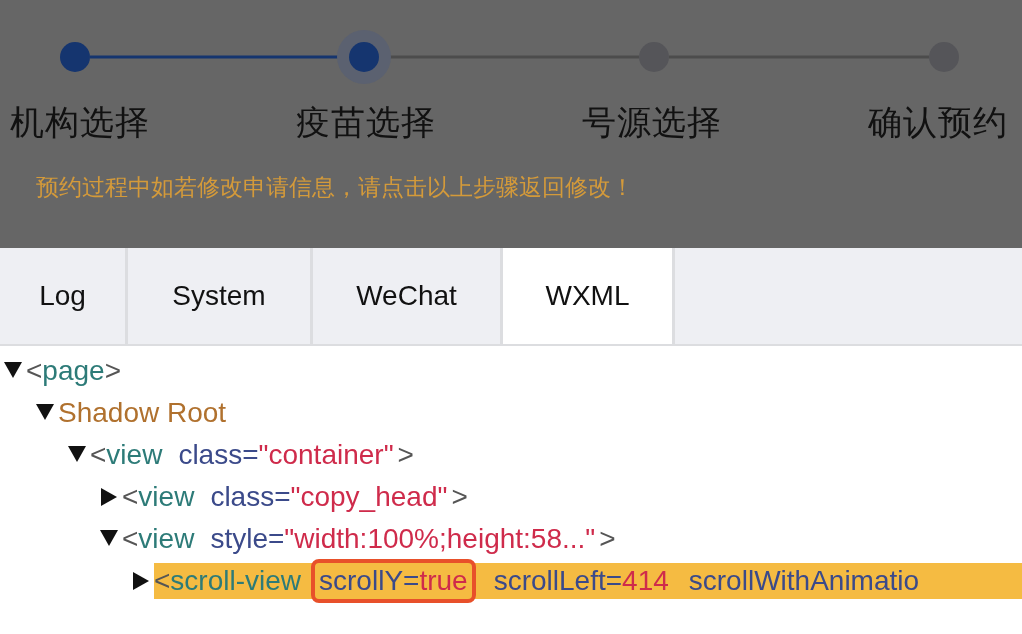 The height and width of the screenshot is (634, 1022). Describe the element at coordinates (335, 187) in the screenshot. I see `notice-text: 预约过程中如若修改申请信息，请点击以上步骤返回修改！` at that location.